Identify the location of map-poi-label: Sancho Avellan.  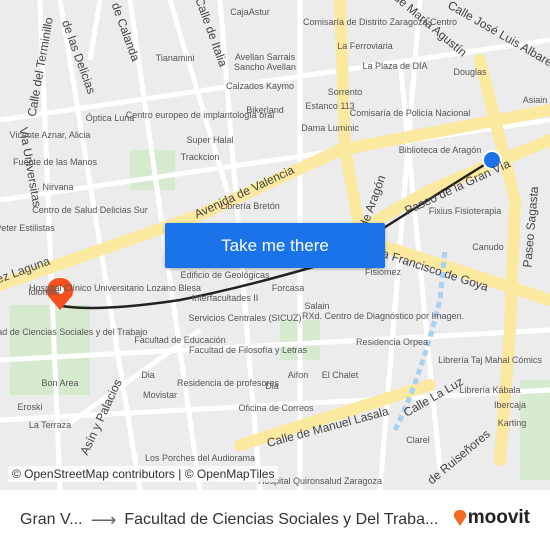
(265, 67).